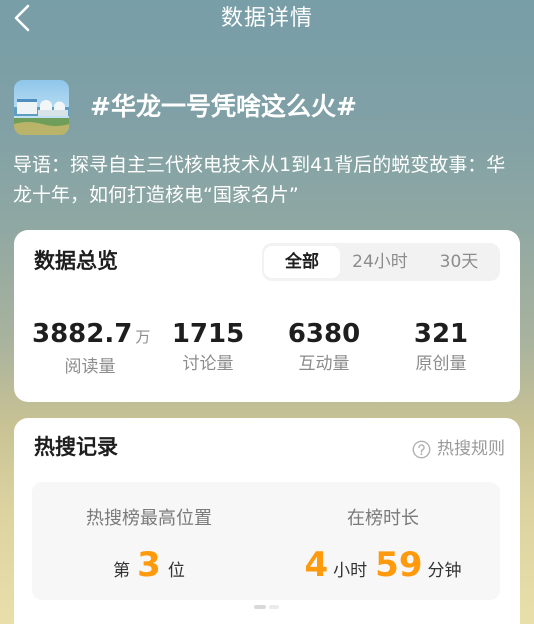 The width and height of the screenshot is (534, 624). What do you see at coordinates (441, 364) in the screenshot?
I see `stat-label: 原创量` at bounding box center [441, 364].